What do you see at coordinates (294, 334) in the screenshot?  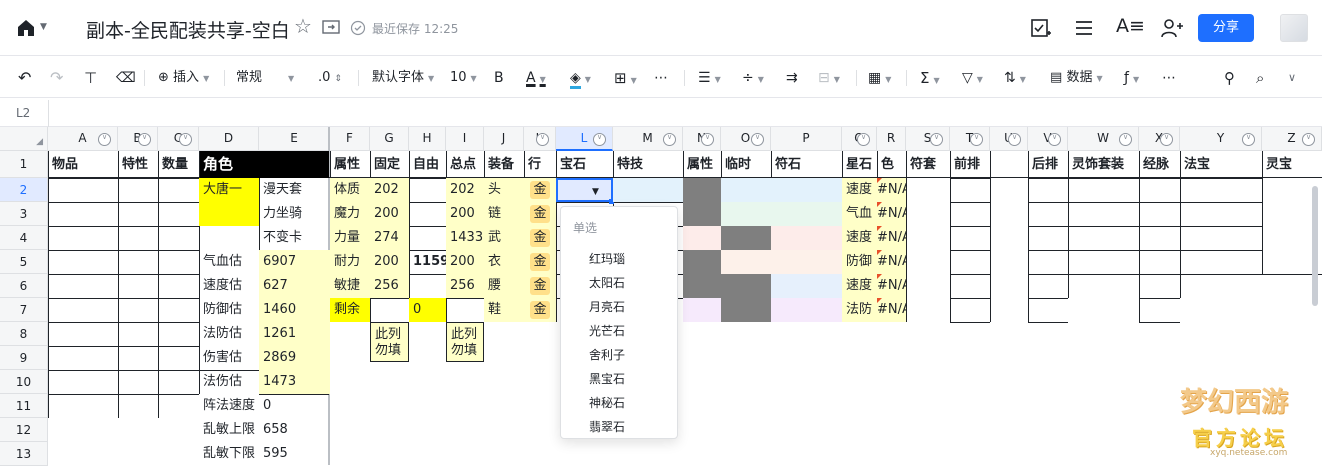 I see `char-field-value: 1261` at bounding box center [294, 334].